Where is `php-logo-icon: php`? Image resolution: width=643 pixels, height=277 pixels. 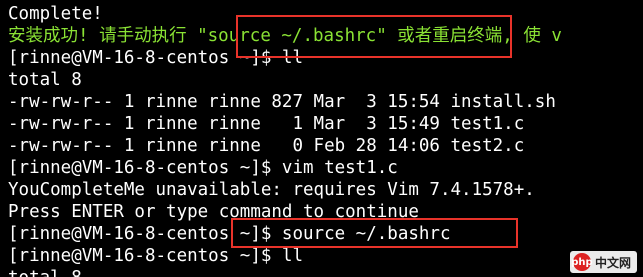 php-logo-icon: php is located at coordinates (582, 262).